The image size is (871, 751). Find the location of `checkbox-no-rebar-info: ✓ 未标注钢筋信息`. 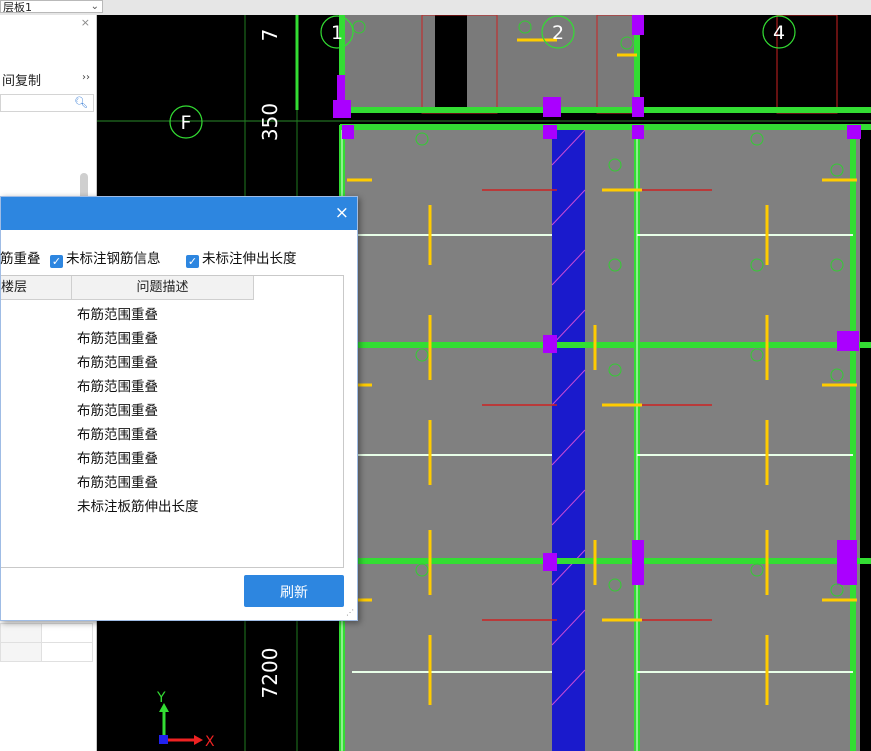

checkbox-no-rebar-info: ✓ 未标注钢筋信息 is located at coordinates (105, 257).